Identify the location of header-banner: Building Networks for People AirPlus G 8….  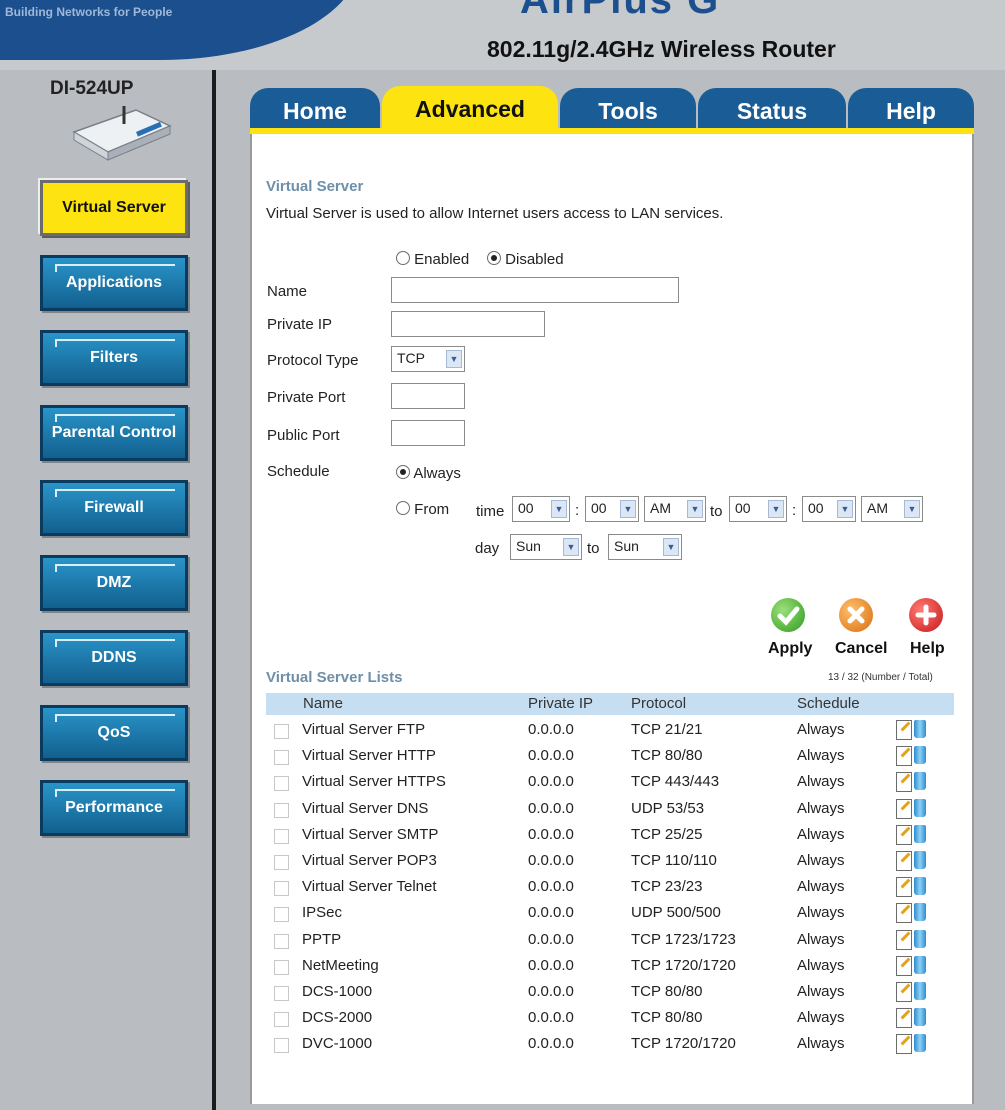
(502, 35).